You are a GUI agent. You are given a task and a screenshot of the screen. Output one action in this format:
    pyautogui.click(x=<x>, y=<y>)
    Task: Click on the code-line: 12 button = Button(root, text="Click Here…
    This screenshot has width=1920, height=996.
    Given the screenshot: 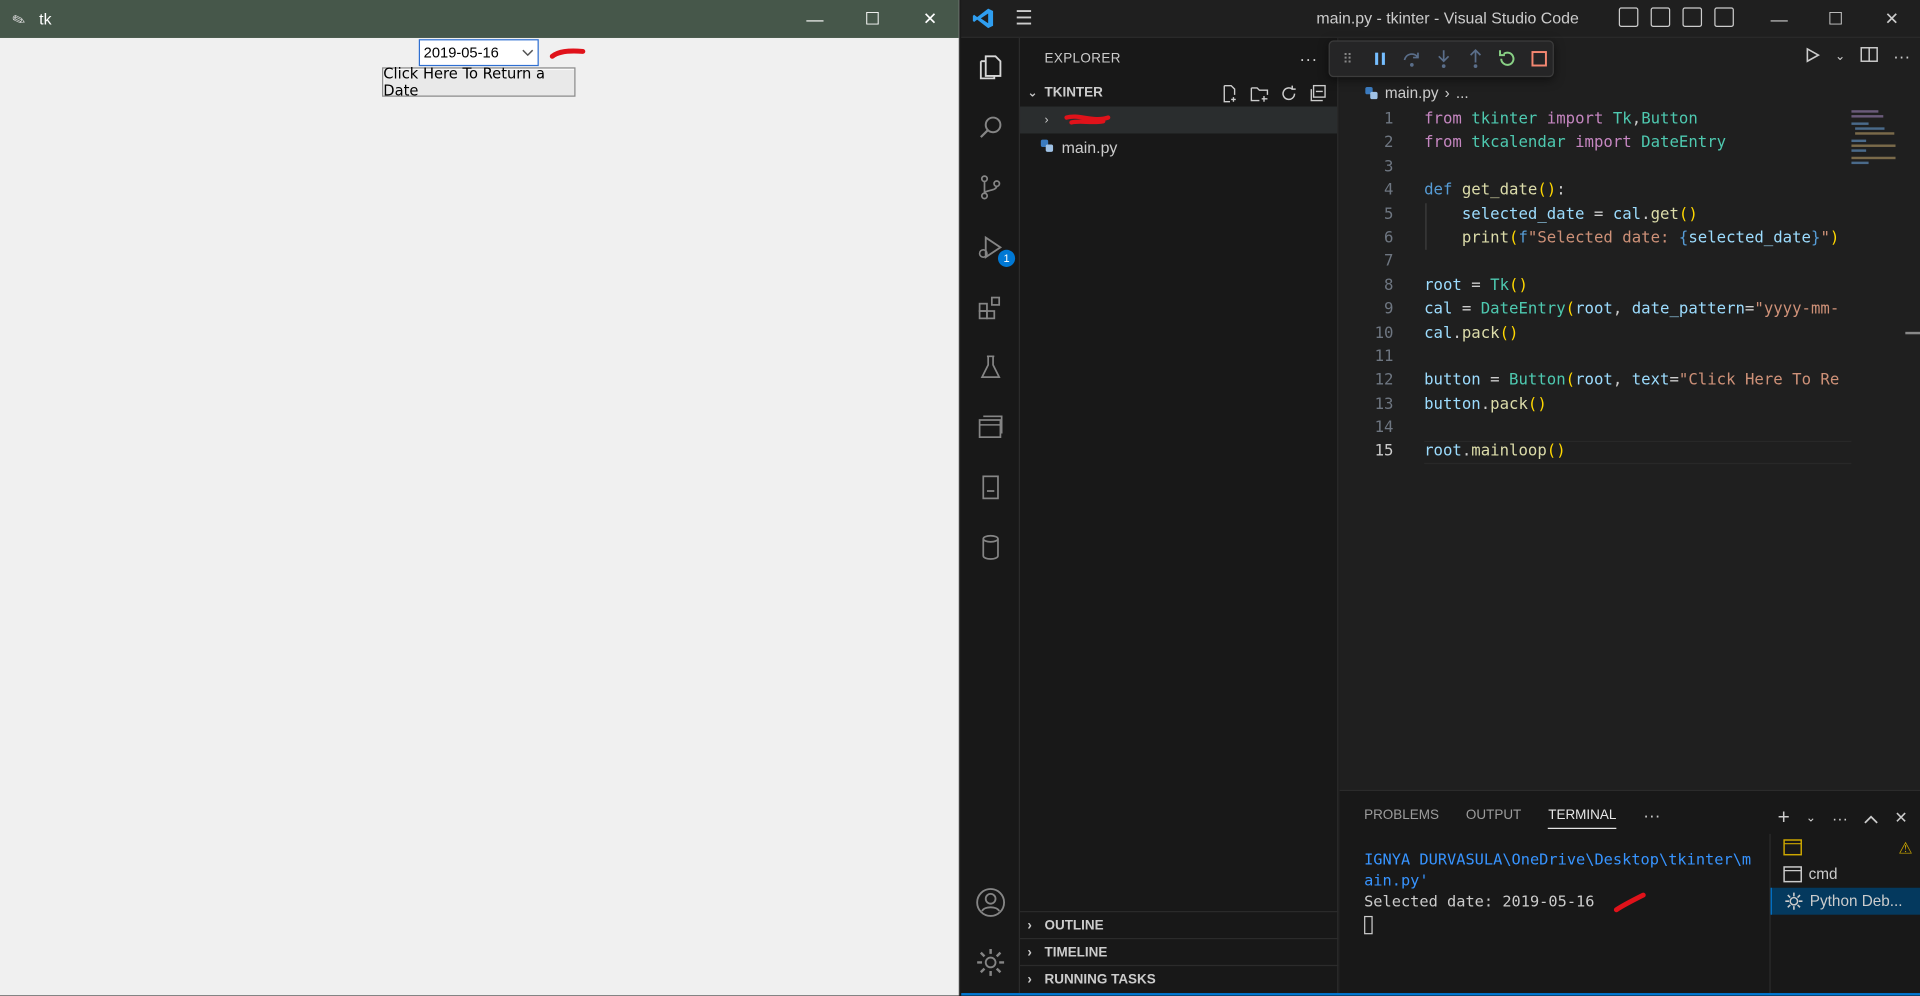 What is the action you would take?
    pyautogui.click(x=1607, y=380)
    